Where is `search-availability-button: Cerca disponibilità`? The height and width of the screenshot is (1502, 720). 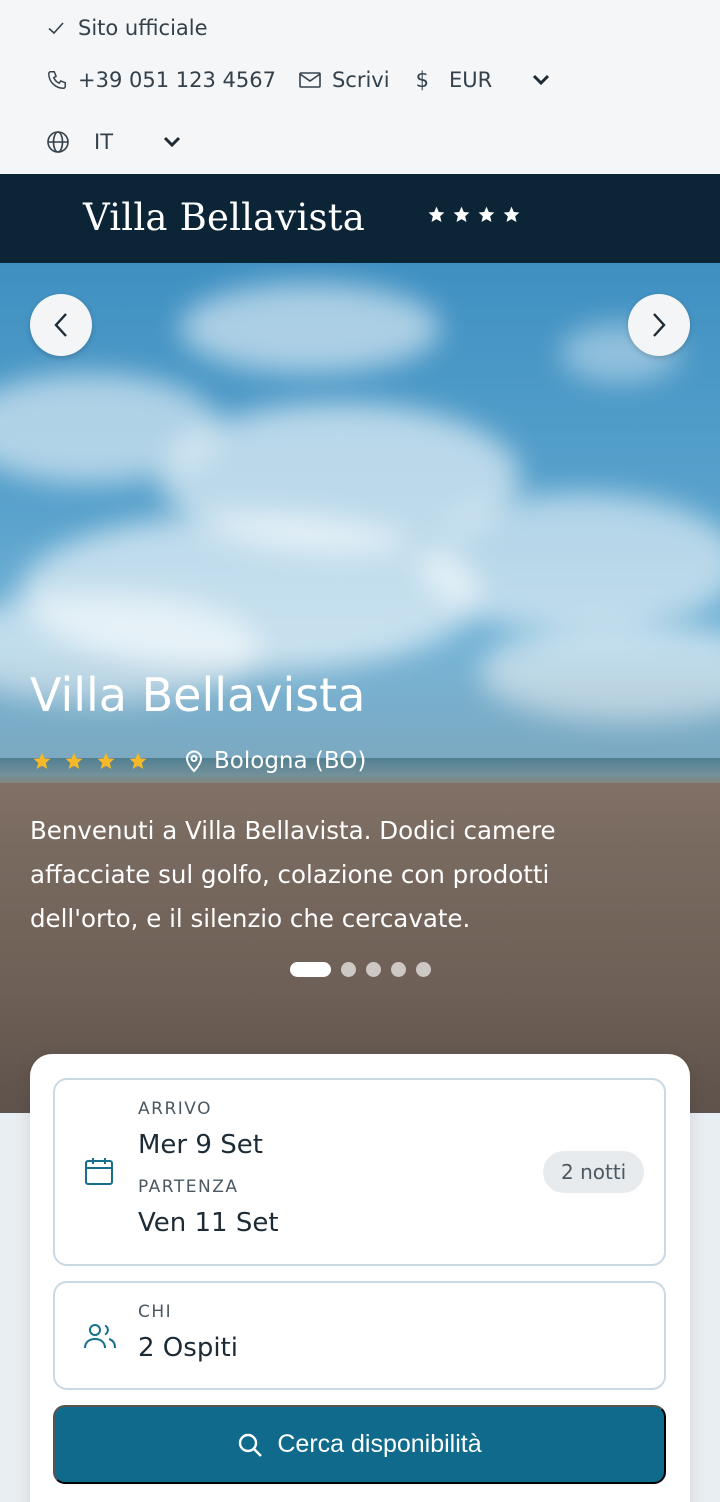 search-availability-button: Cerca disponibilità is located at coordinates (359, 1444).